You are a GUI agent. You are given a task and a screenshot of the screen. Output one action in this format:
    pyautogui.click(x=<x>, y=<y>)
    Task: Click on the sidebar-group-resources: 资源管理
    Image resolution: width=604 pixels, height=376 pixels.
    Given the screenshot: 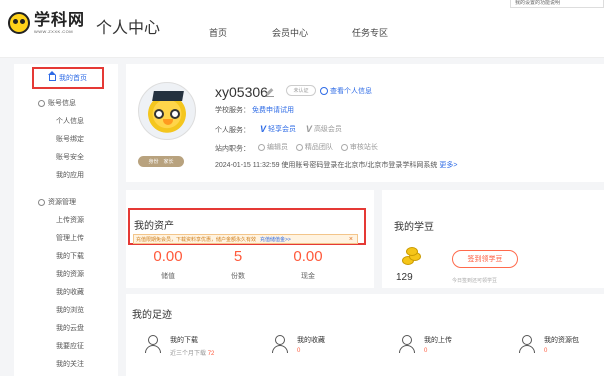 What is the action you would take?
    pyautogui.click(x=57, y=202)
    